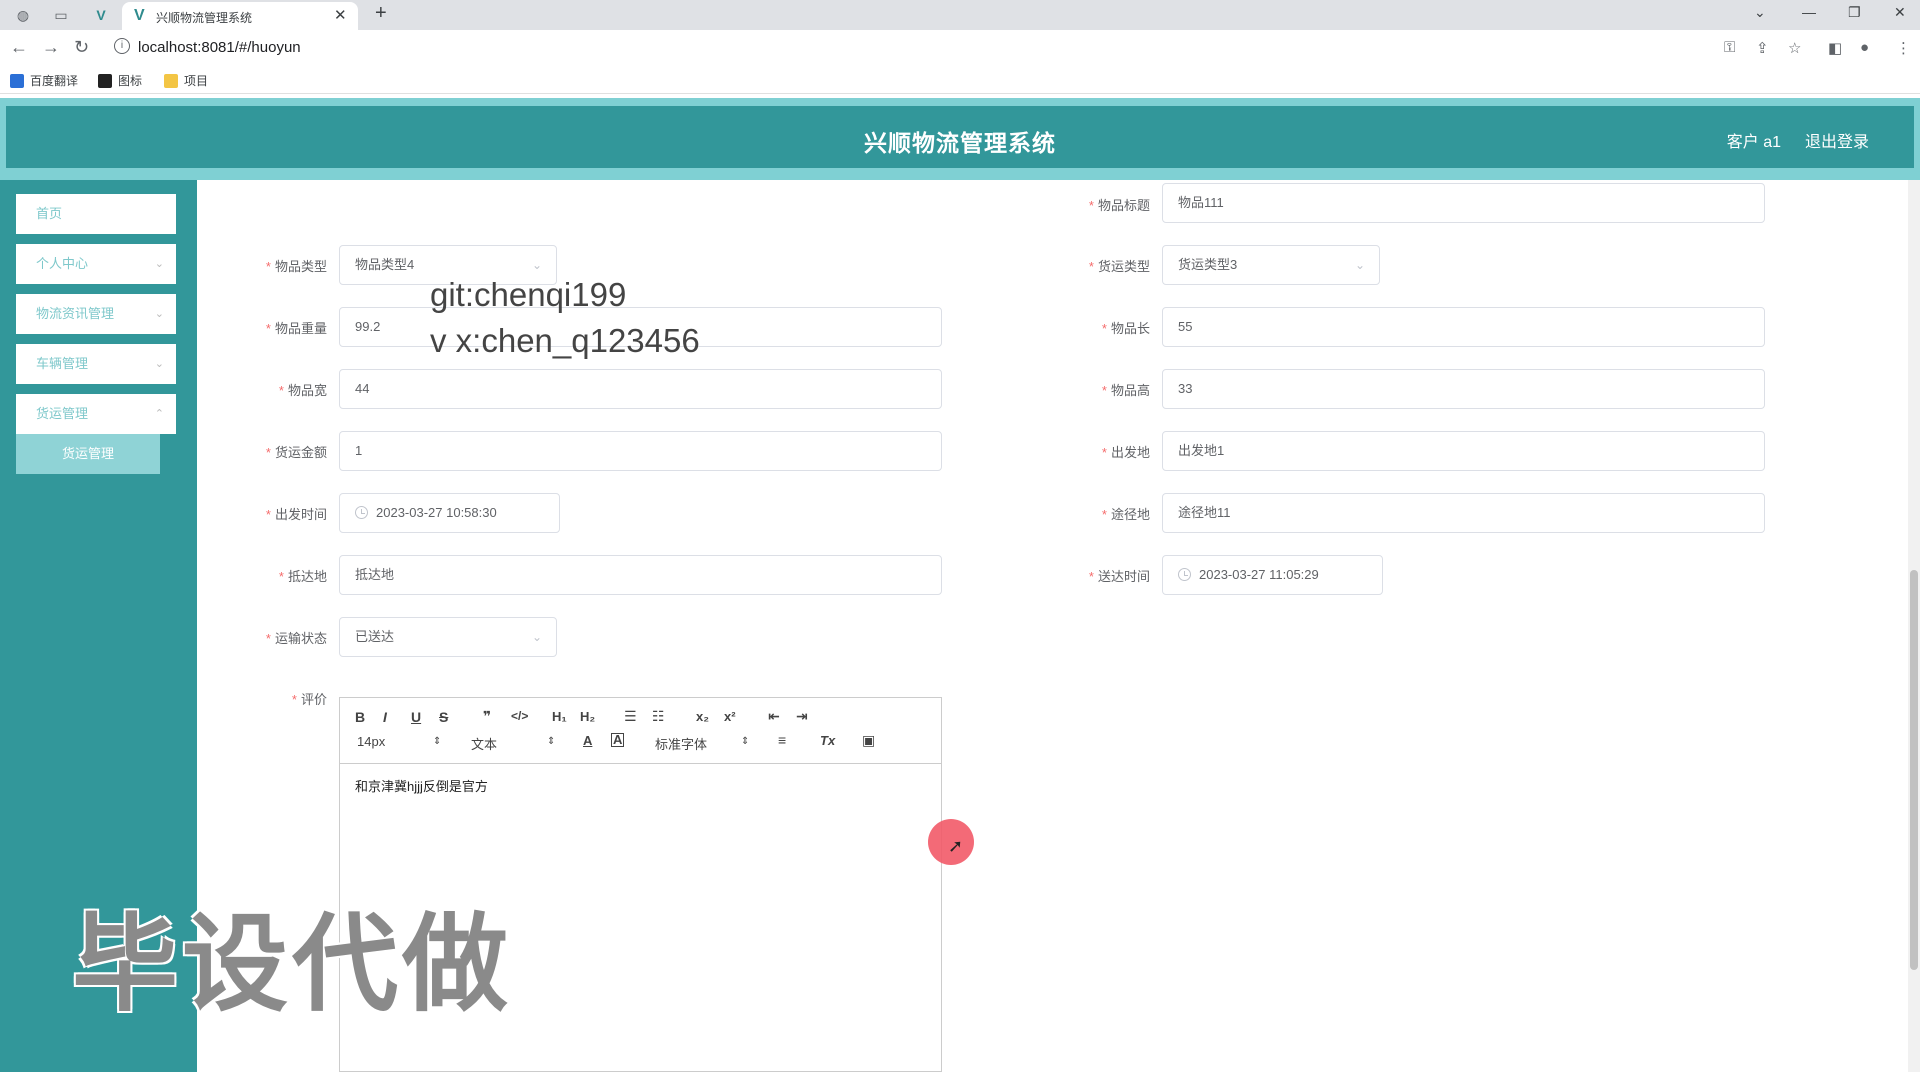 This screenshot has height=1072, width=1920. Describe the element at coordinates (96, 414) in the screenshot. I see `sidebar-item-freight: 货运管理 ⌃` at that location.